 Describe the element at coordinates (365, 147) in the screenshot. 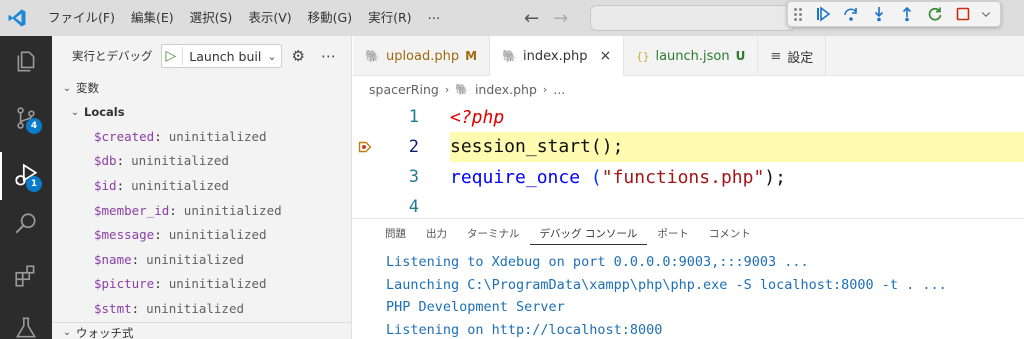

I see `breakpoint-arrow-icon` at that location.